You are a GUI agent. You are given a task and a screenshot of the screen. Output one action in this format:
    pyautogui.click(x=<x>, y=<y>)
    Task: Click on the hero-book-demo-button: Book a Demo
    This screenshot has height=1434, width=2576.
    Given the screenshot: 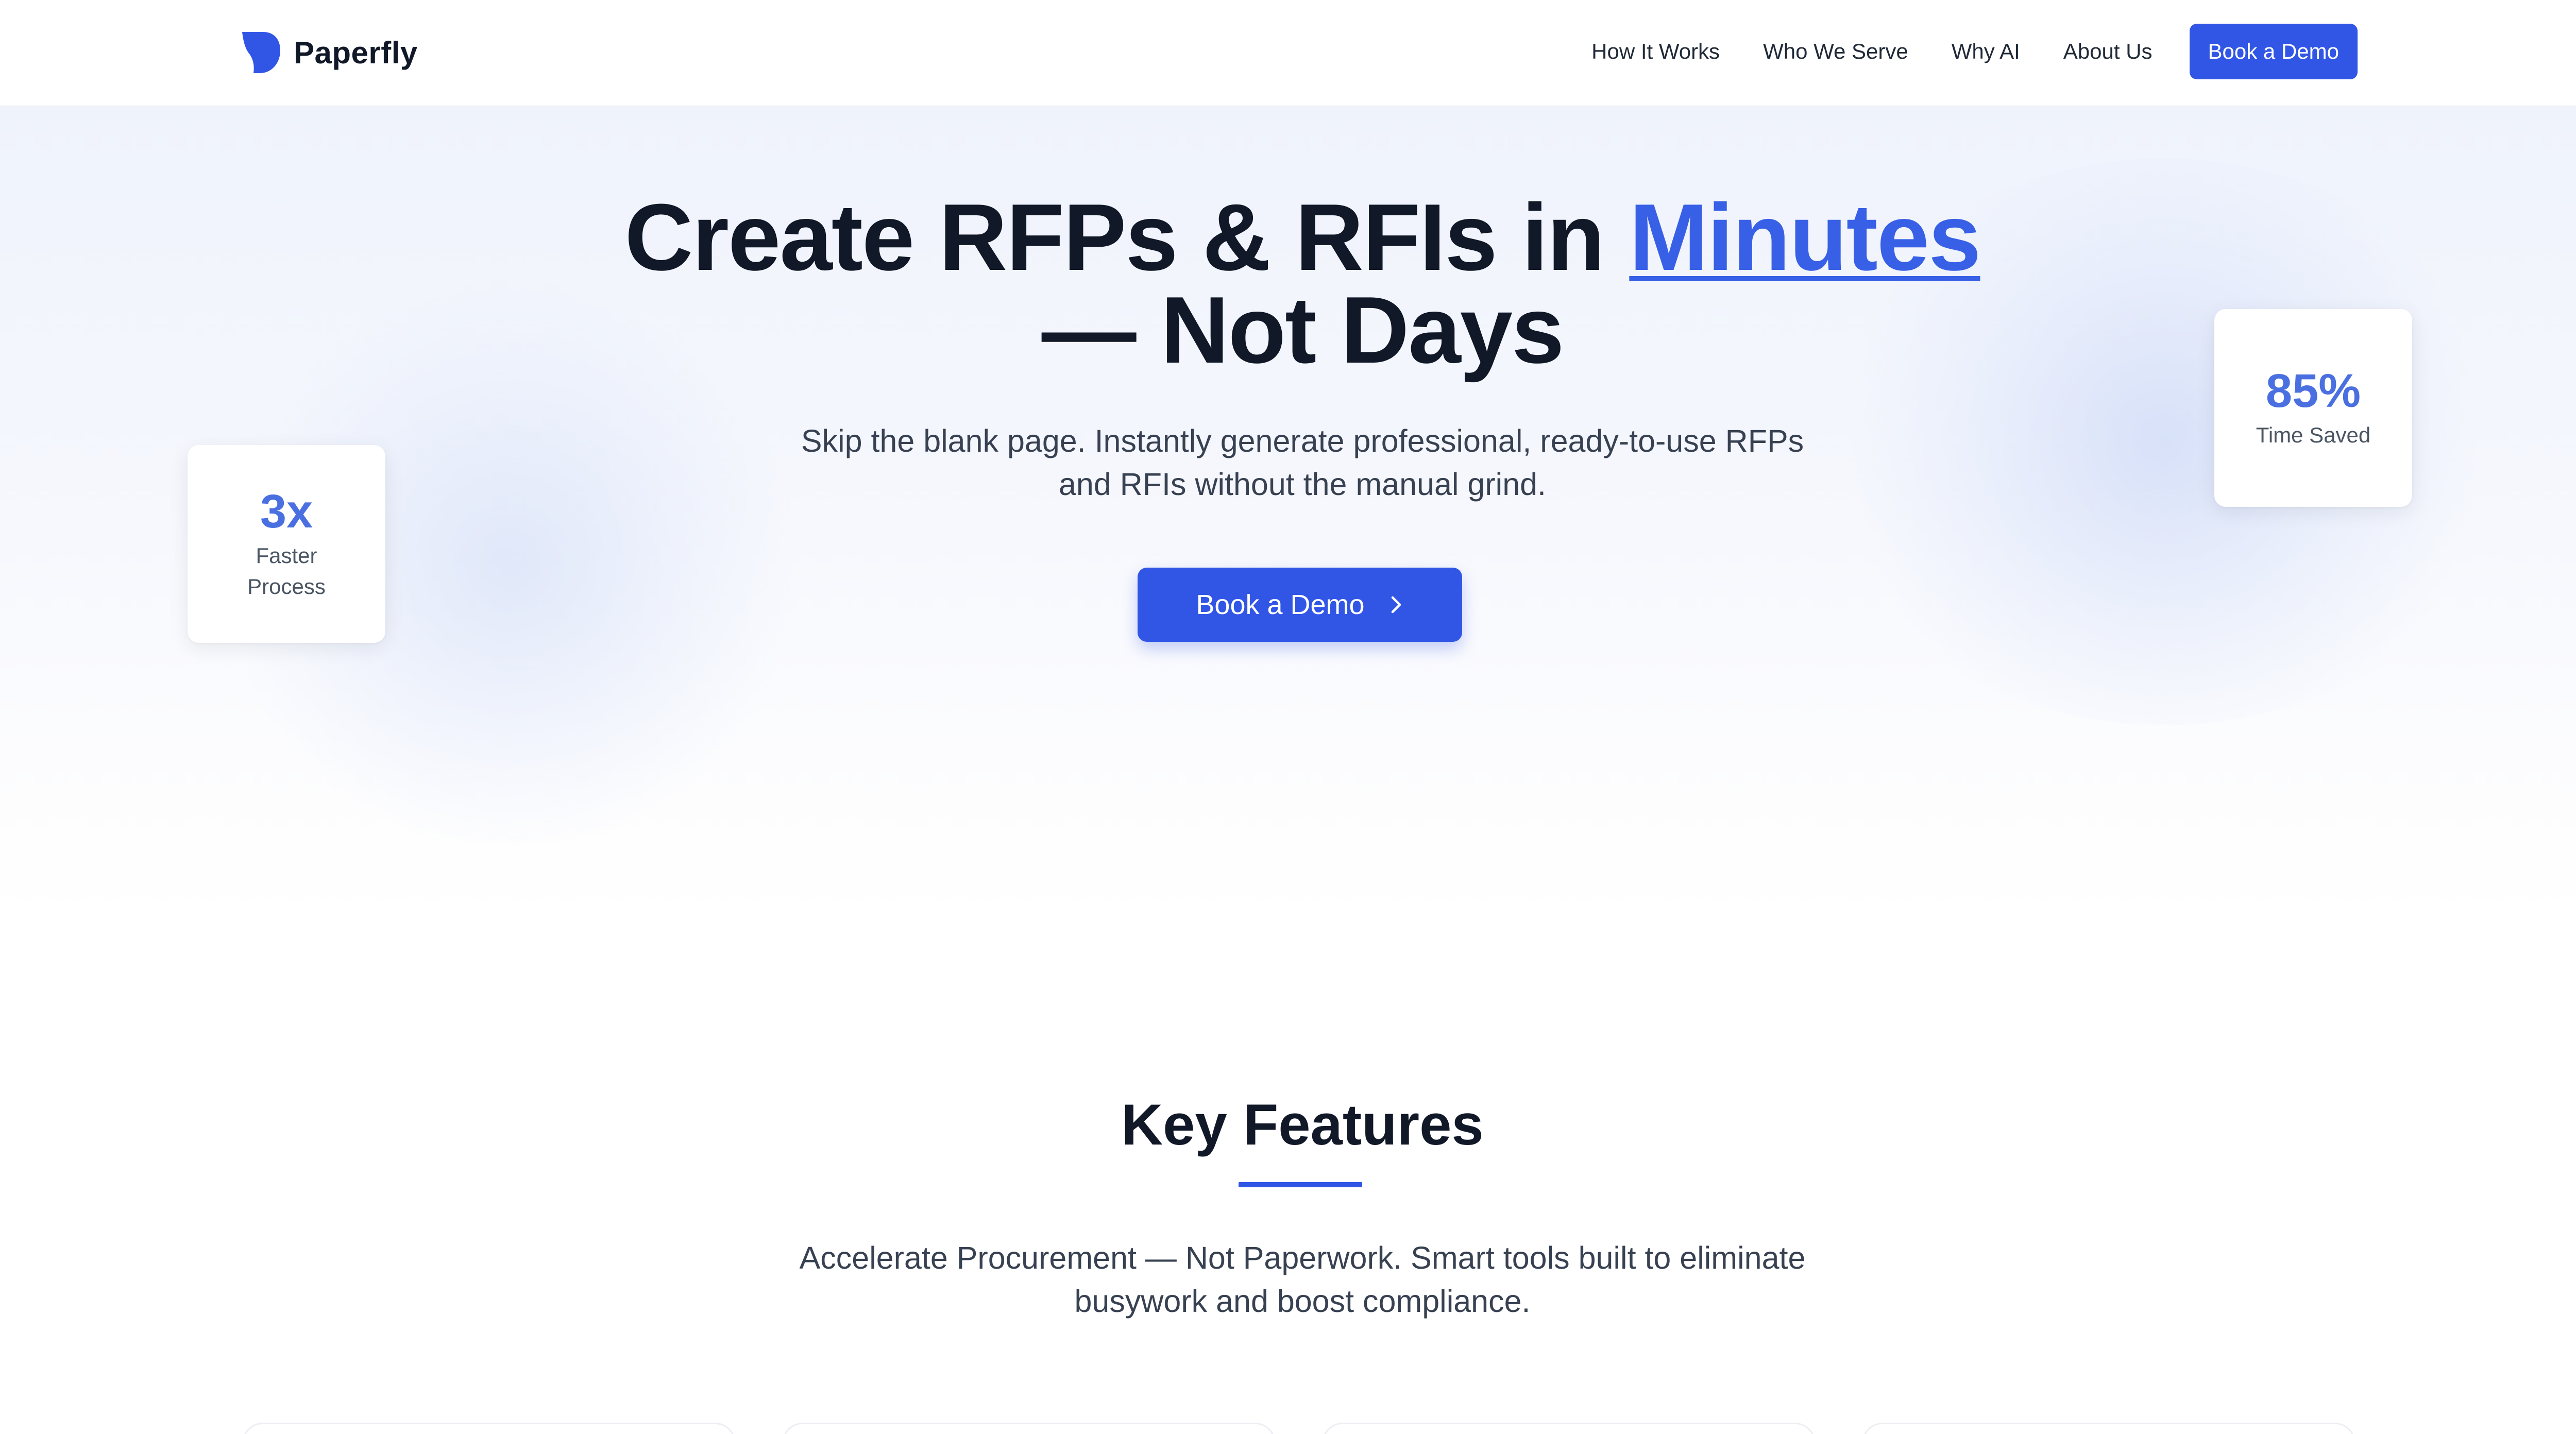 What is the action you would take?
    pyautogui.click(x=1300, y=605)
    